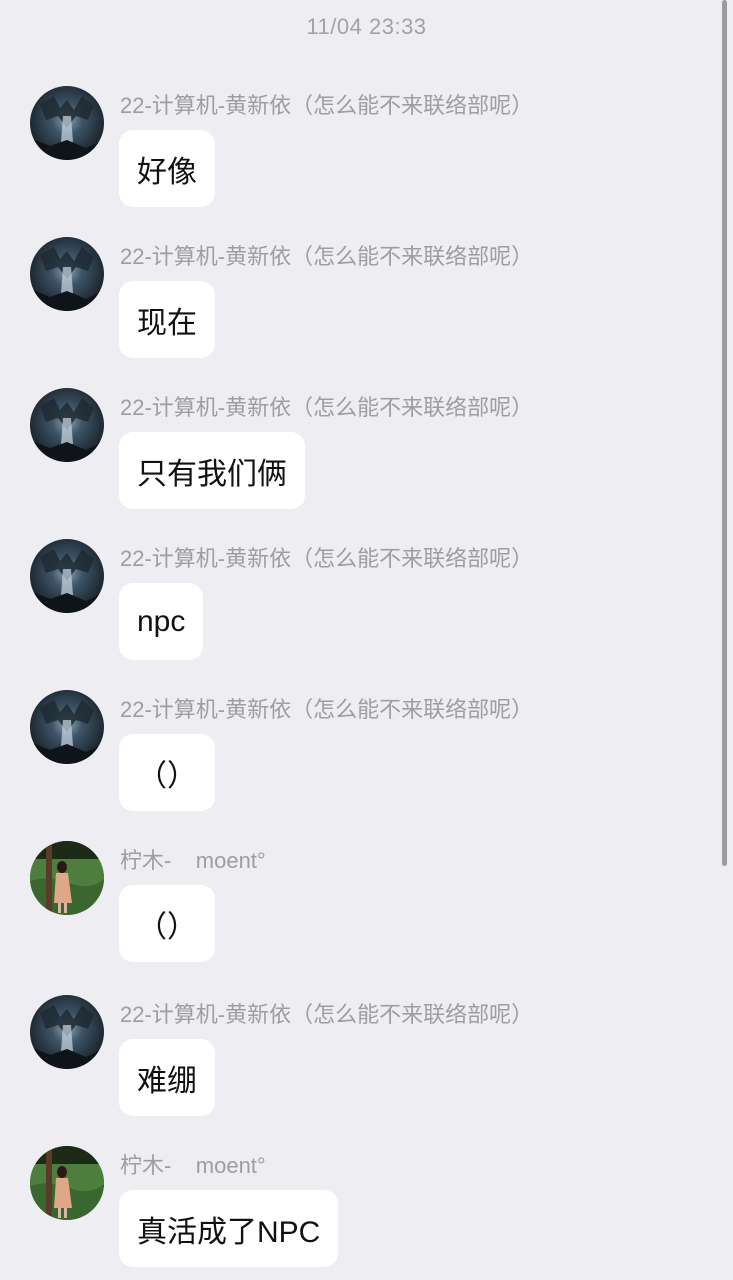 The height and width of the screenshot is (1280, 733). Describe the element at coordinates (229, 1228) in the screenshot. I see `message-bubble: 真活成了NPC` at that location.